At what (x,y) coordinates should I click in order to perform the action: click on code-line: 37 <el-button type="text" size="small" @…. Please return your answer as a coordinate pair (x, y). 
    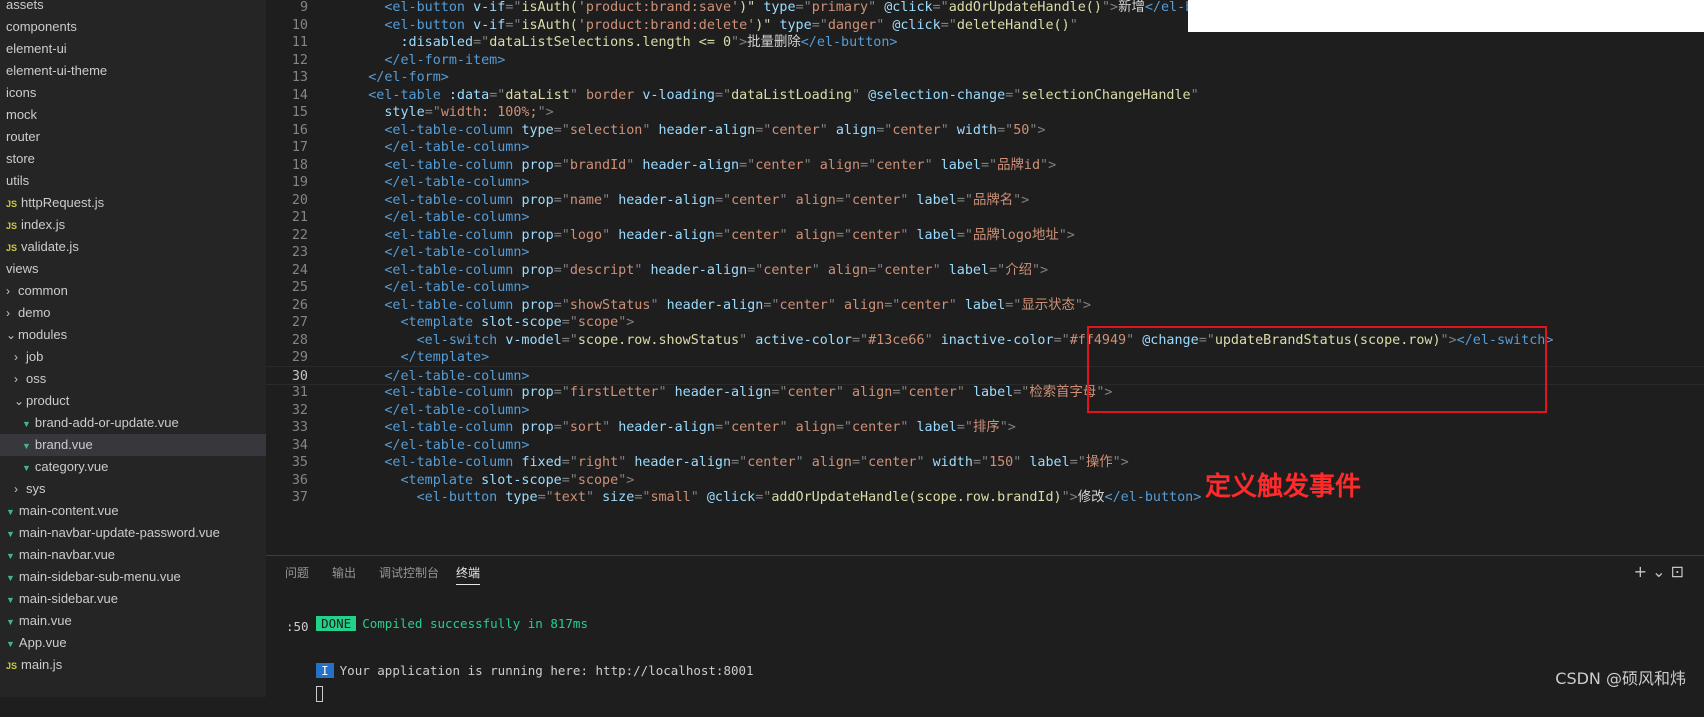
    Looking at the image, I should click on (985, 497).